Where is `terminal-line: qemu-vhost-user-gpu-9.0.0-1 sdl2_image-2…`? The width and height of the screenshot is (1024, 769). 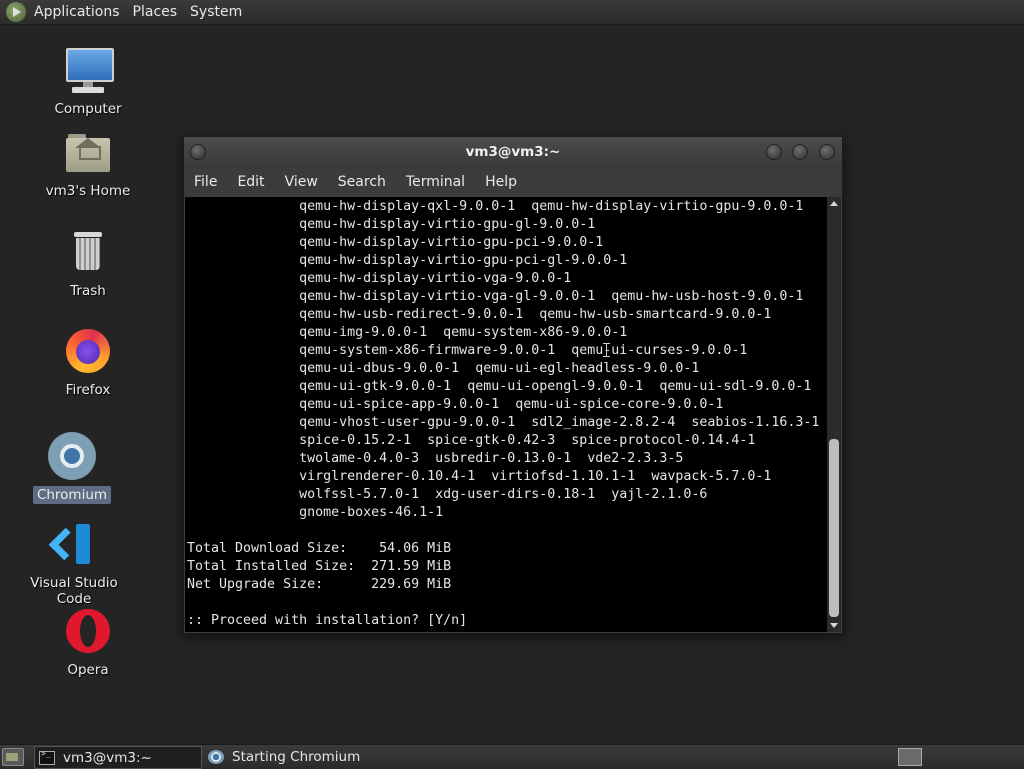 terminal-line: qemu-vhost-user-gpu-9.0.0-1 sdl2_image-2… is located at coordinates (503, 422).